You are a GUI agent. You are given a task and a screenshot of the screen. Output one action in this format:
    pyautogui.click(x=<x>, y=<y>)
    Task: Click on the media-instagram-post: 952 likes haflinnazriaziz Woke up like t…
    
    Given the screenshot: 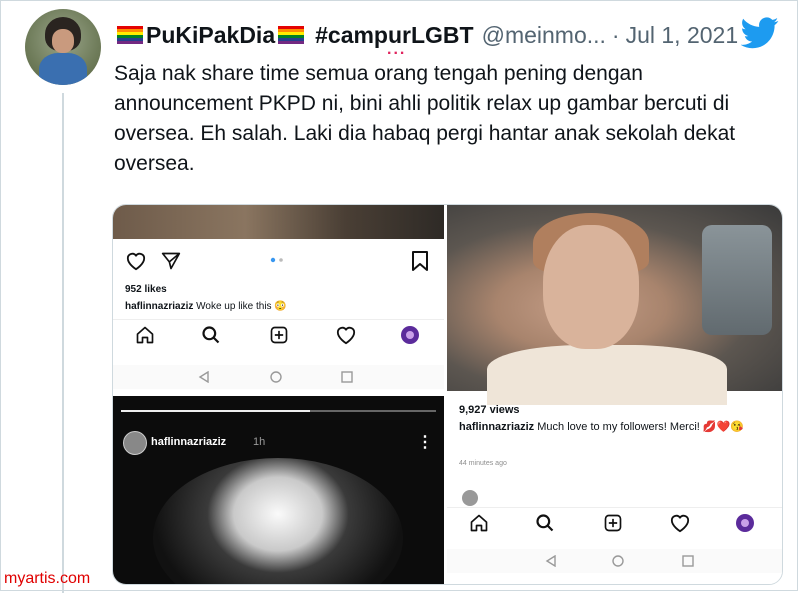 What is the action you would take?
    pyautogui.click(x=278, y=299)
    